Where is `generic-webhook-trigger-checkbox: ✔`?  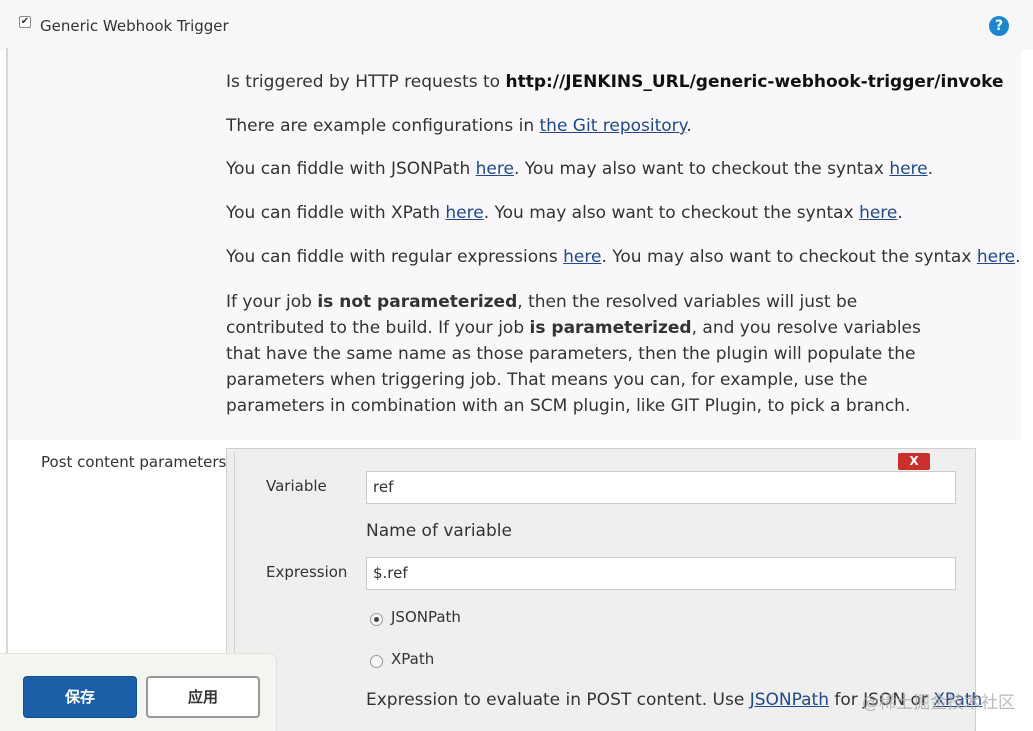
generic-webhook-trigger-checkbox: ✔ is located at coordinates (25, 22).